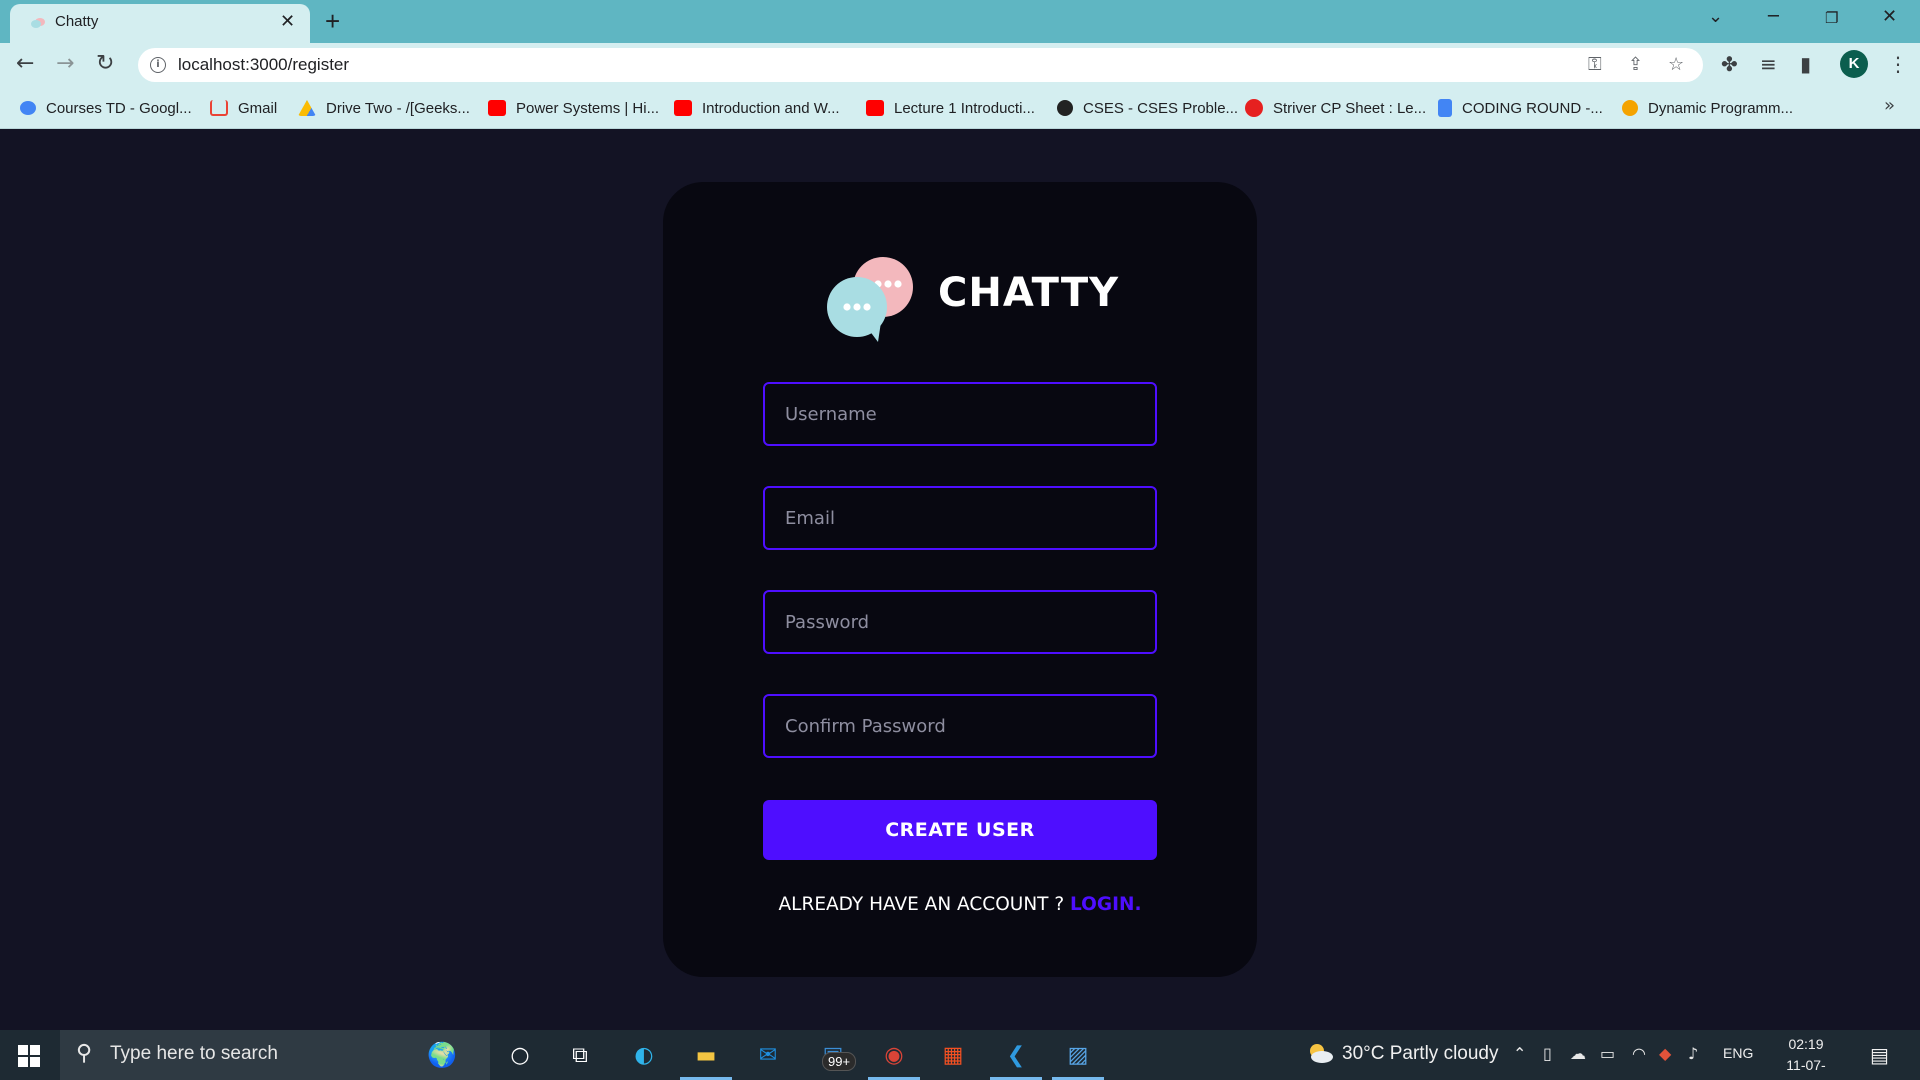  Describe the element at coordinates (332, 21) in the screenshot. I see `new-tab-button: +` at that location.